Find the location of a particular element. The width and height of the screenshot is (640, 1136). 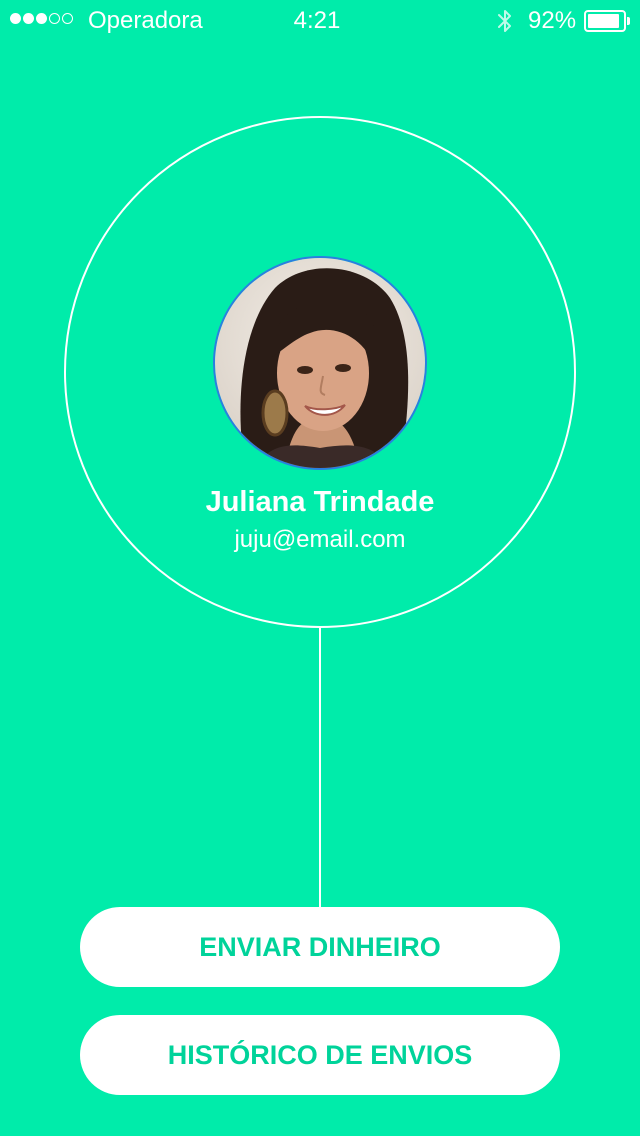

user-name: Juliana Trindade is located at coordinates (320, 502).